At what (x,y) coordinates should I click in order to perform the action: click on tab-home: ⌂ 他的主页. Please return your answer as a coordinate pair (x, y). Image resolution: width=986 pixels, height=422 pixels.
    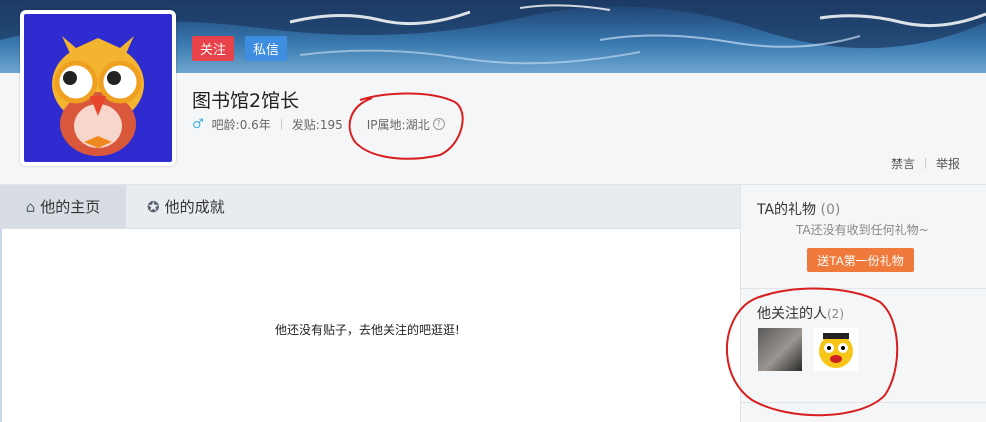
    Looking at the image, I should click on (63, 206).